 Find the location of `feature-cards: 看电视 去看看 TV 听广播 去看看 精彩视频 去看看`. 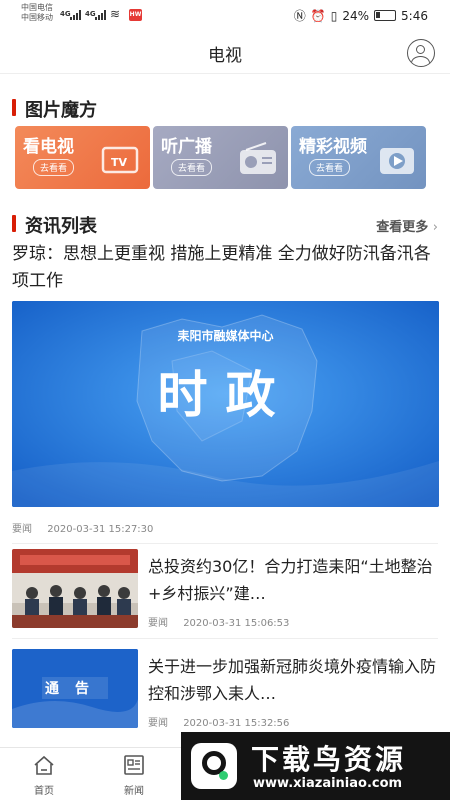

feature-cards: 看电视 去看看 TV 听广播 去看看 精彩视频 去看看 is located at coordinates (221, 157).